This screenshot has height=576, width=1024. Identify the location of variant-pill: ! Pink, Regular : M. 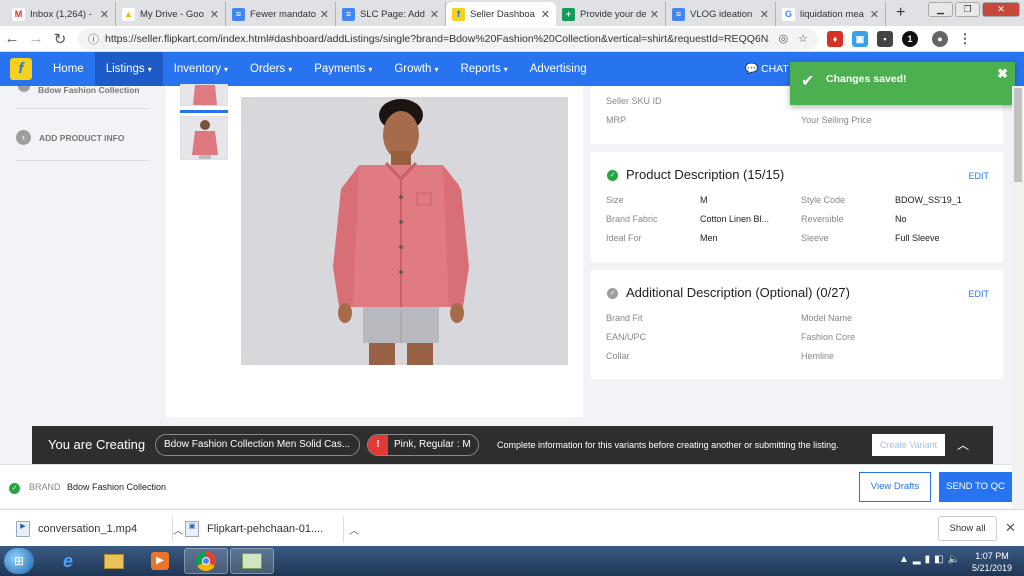
(423, 445).